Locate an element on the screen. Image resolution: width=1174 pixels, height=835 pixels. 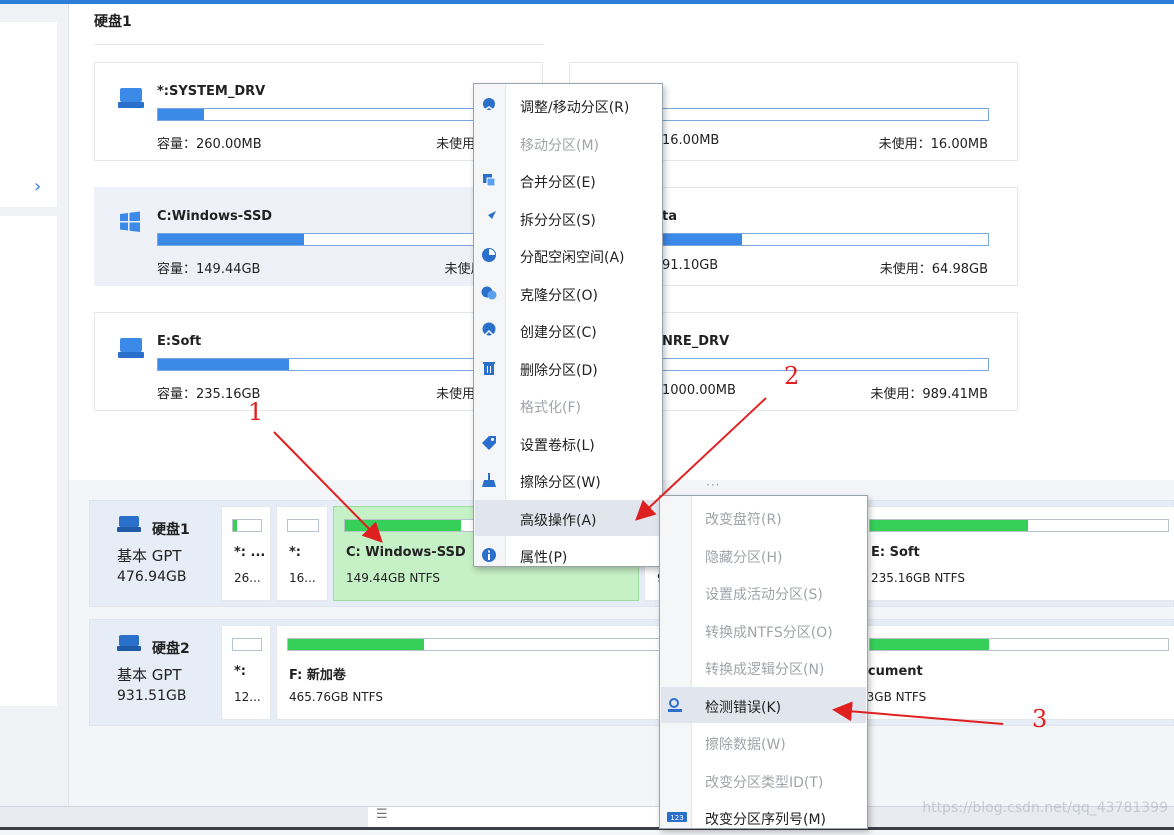
annotation-label-1: 1 is located at coordinates (256, 412).